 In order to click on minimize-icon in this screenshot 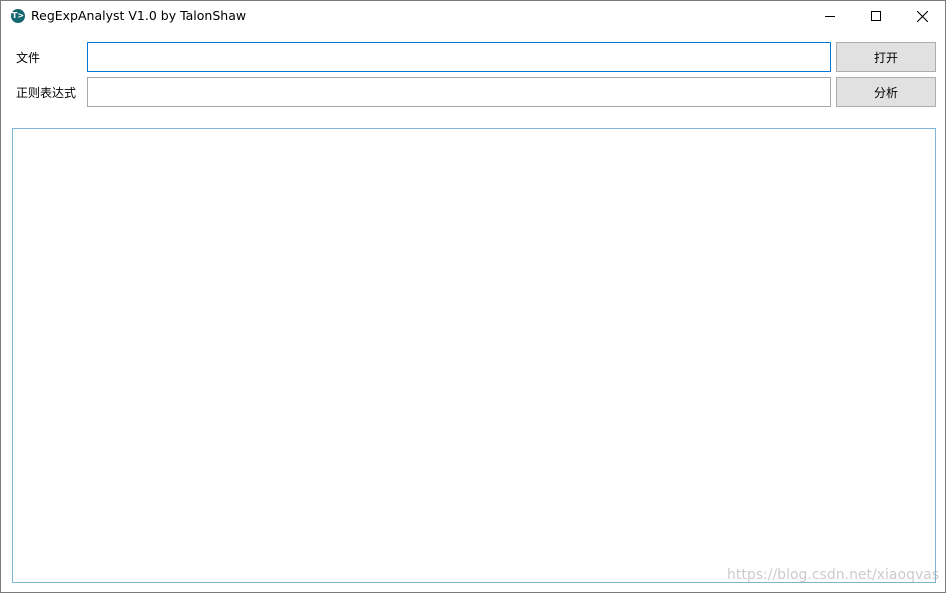, I will do `click(830, 16)`.